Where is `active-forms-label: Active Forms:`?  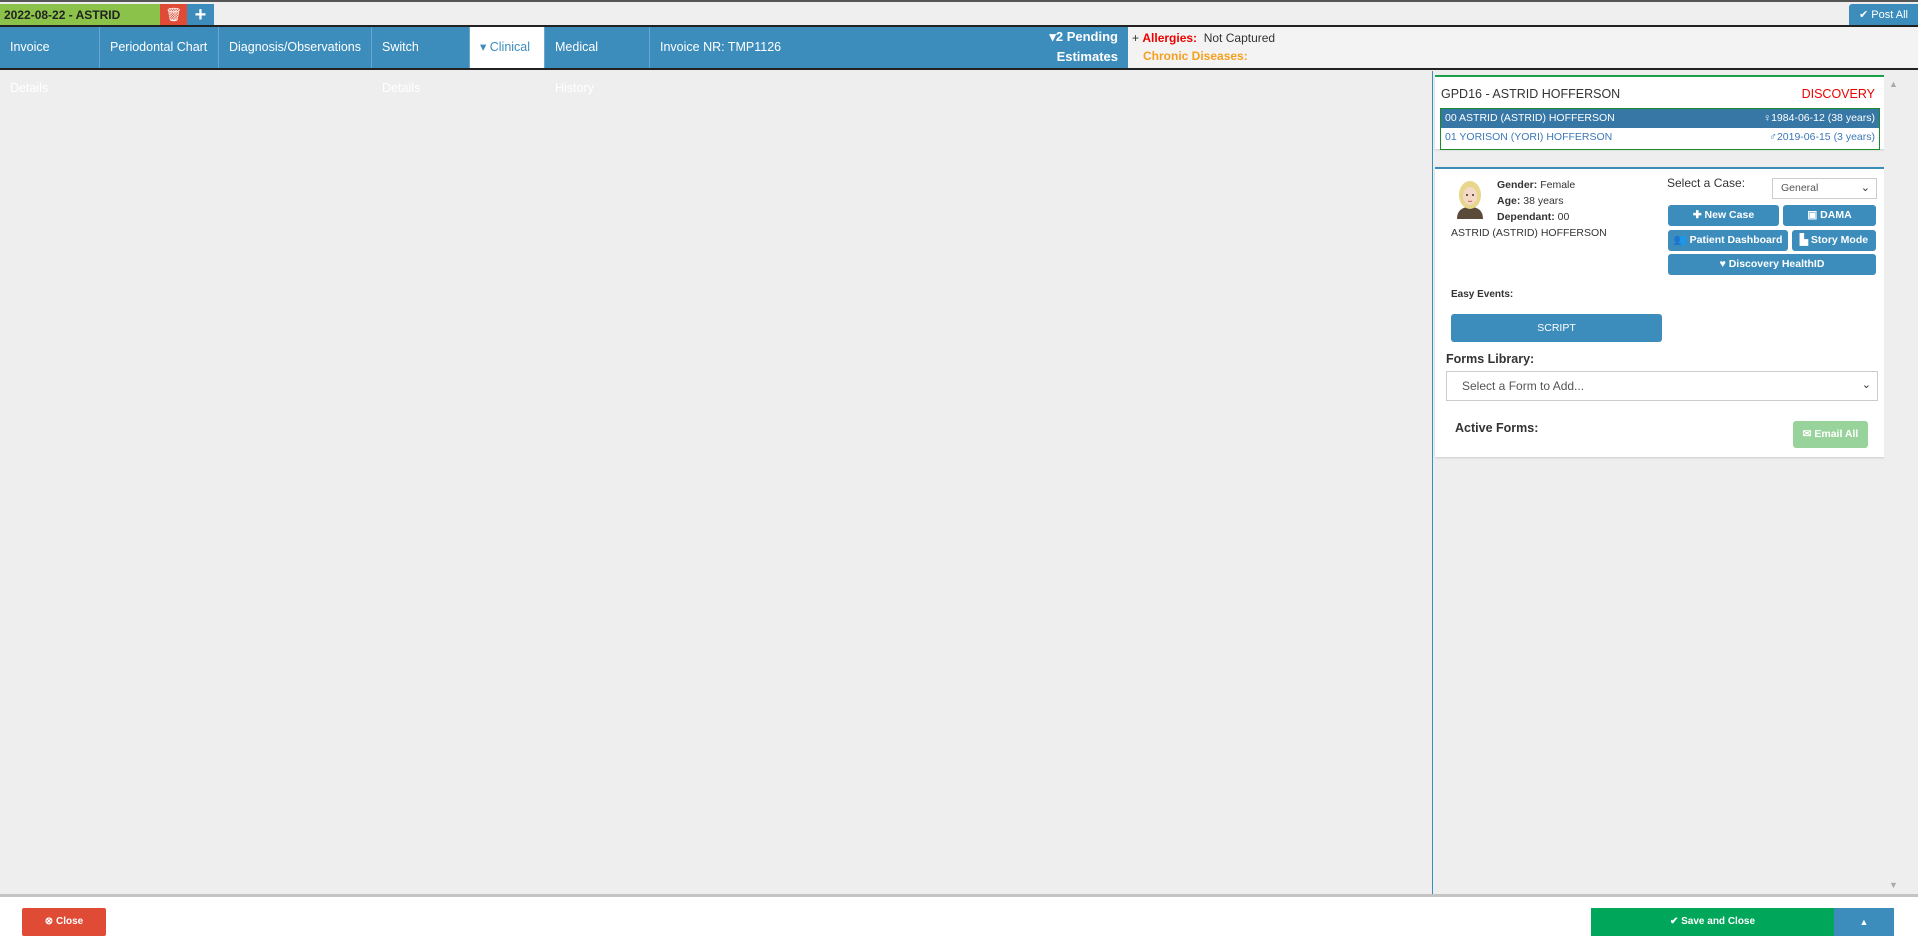 active-forms-label: Active Forms: is located at coordinates (1497, 428).